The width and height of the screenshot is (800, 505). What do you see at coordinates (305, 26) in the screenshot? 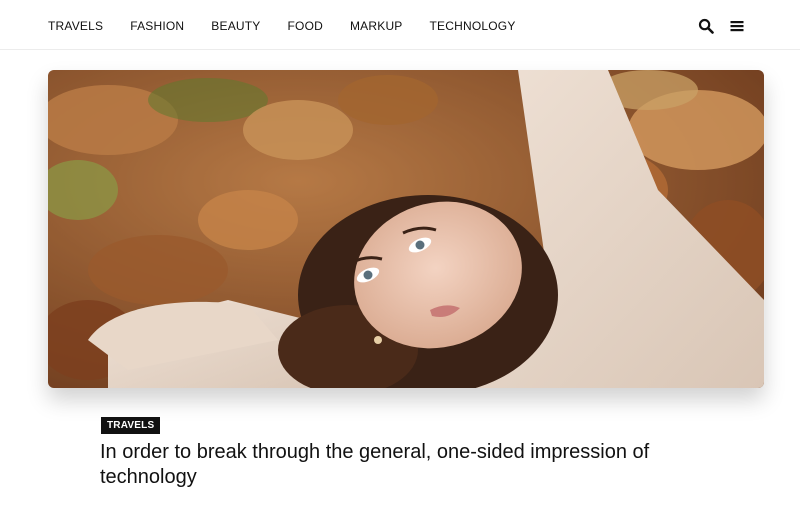
I see `nav-item-food: FOOD` at bounding box center [305, 26].